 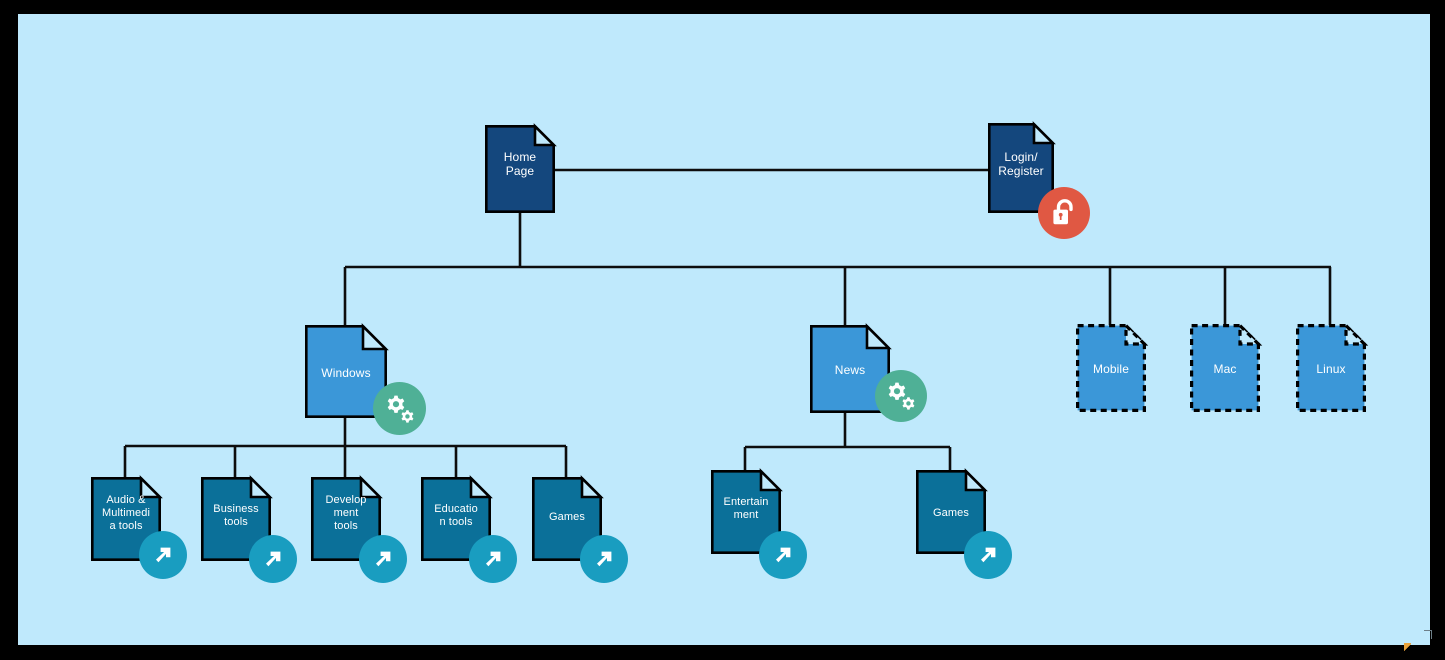 I want to click on node-games-windows: Games, so click(x=580, y=529).